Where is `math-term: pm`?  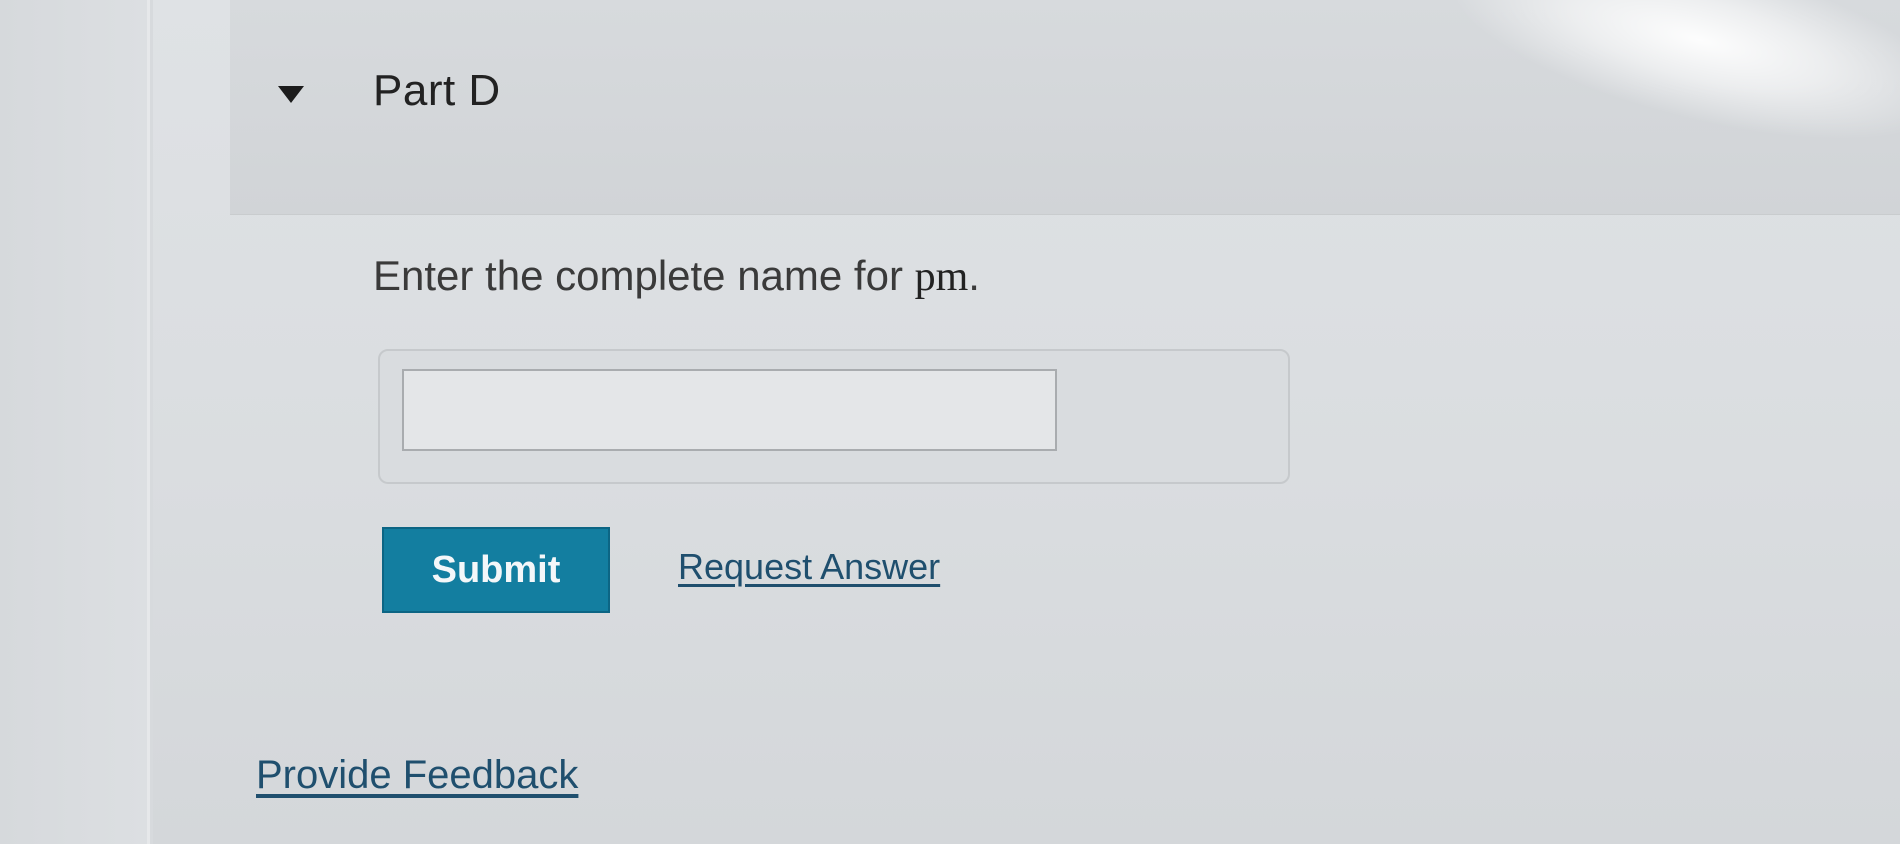 math-term: pm is located at coordinates (941, 277).